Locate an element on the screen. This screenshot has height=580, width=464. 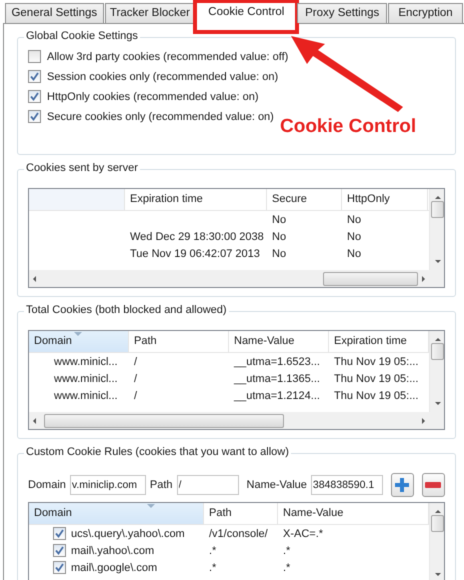
annotation-label: Cookie Control is located at coordinates (348, 127).